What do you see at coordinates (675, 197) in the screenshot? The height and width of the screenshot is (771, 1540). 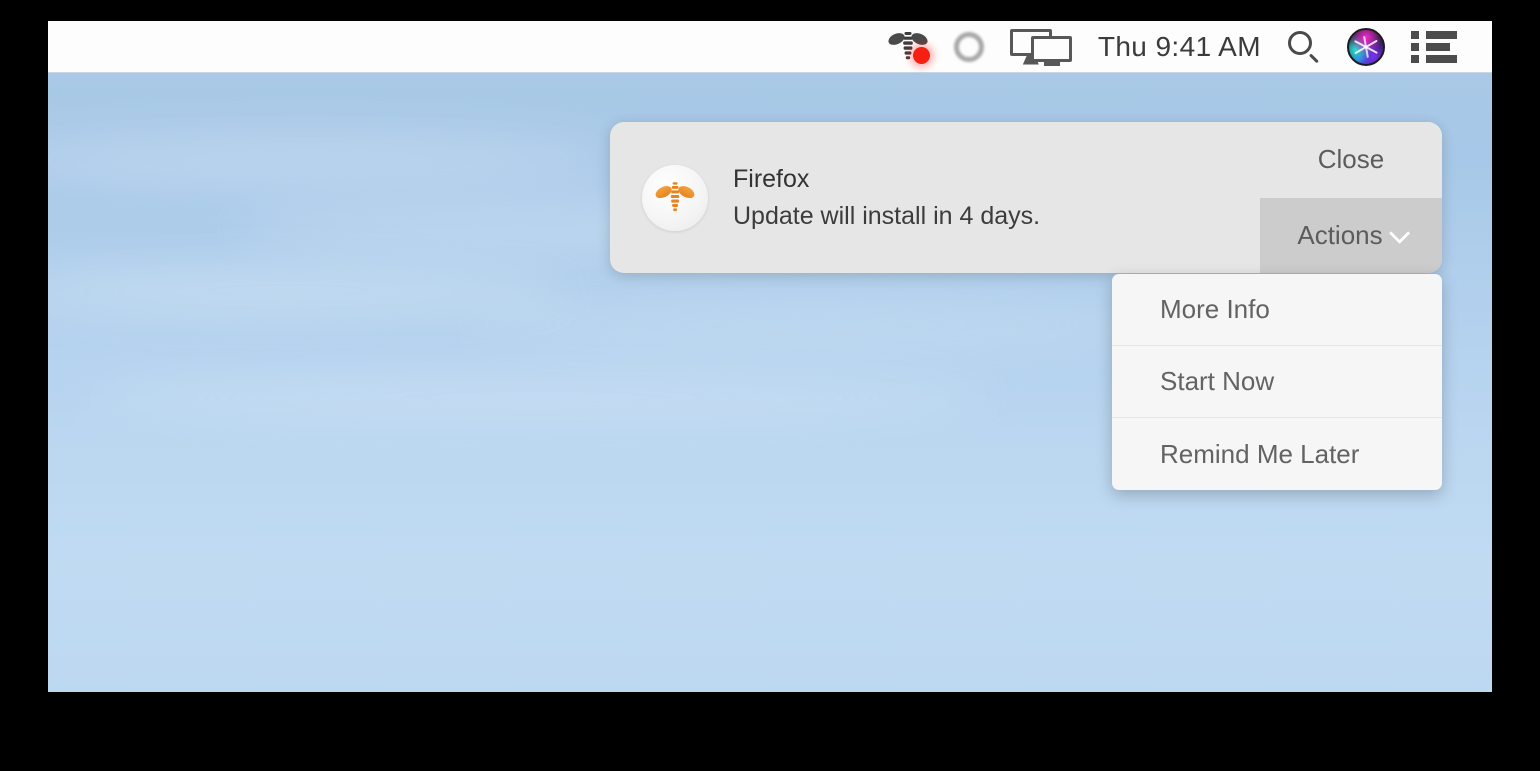 I see `bee-app-icon` at bounding box center [675, 197].